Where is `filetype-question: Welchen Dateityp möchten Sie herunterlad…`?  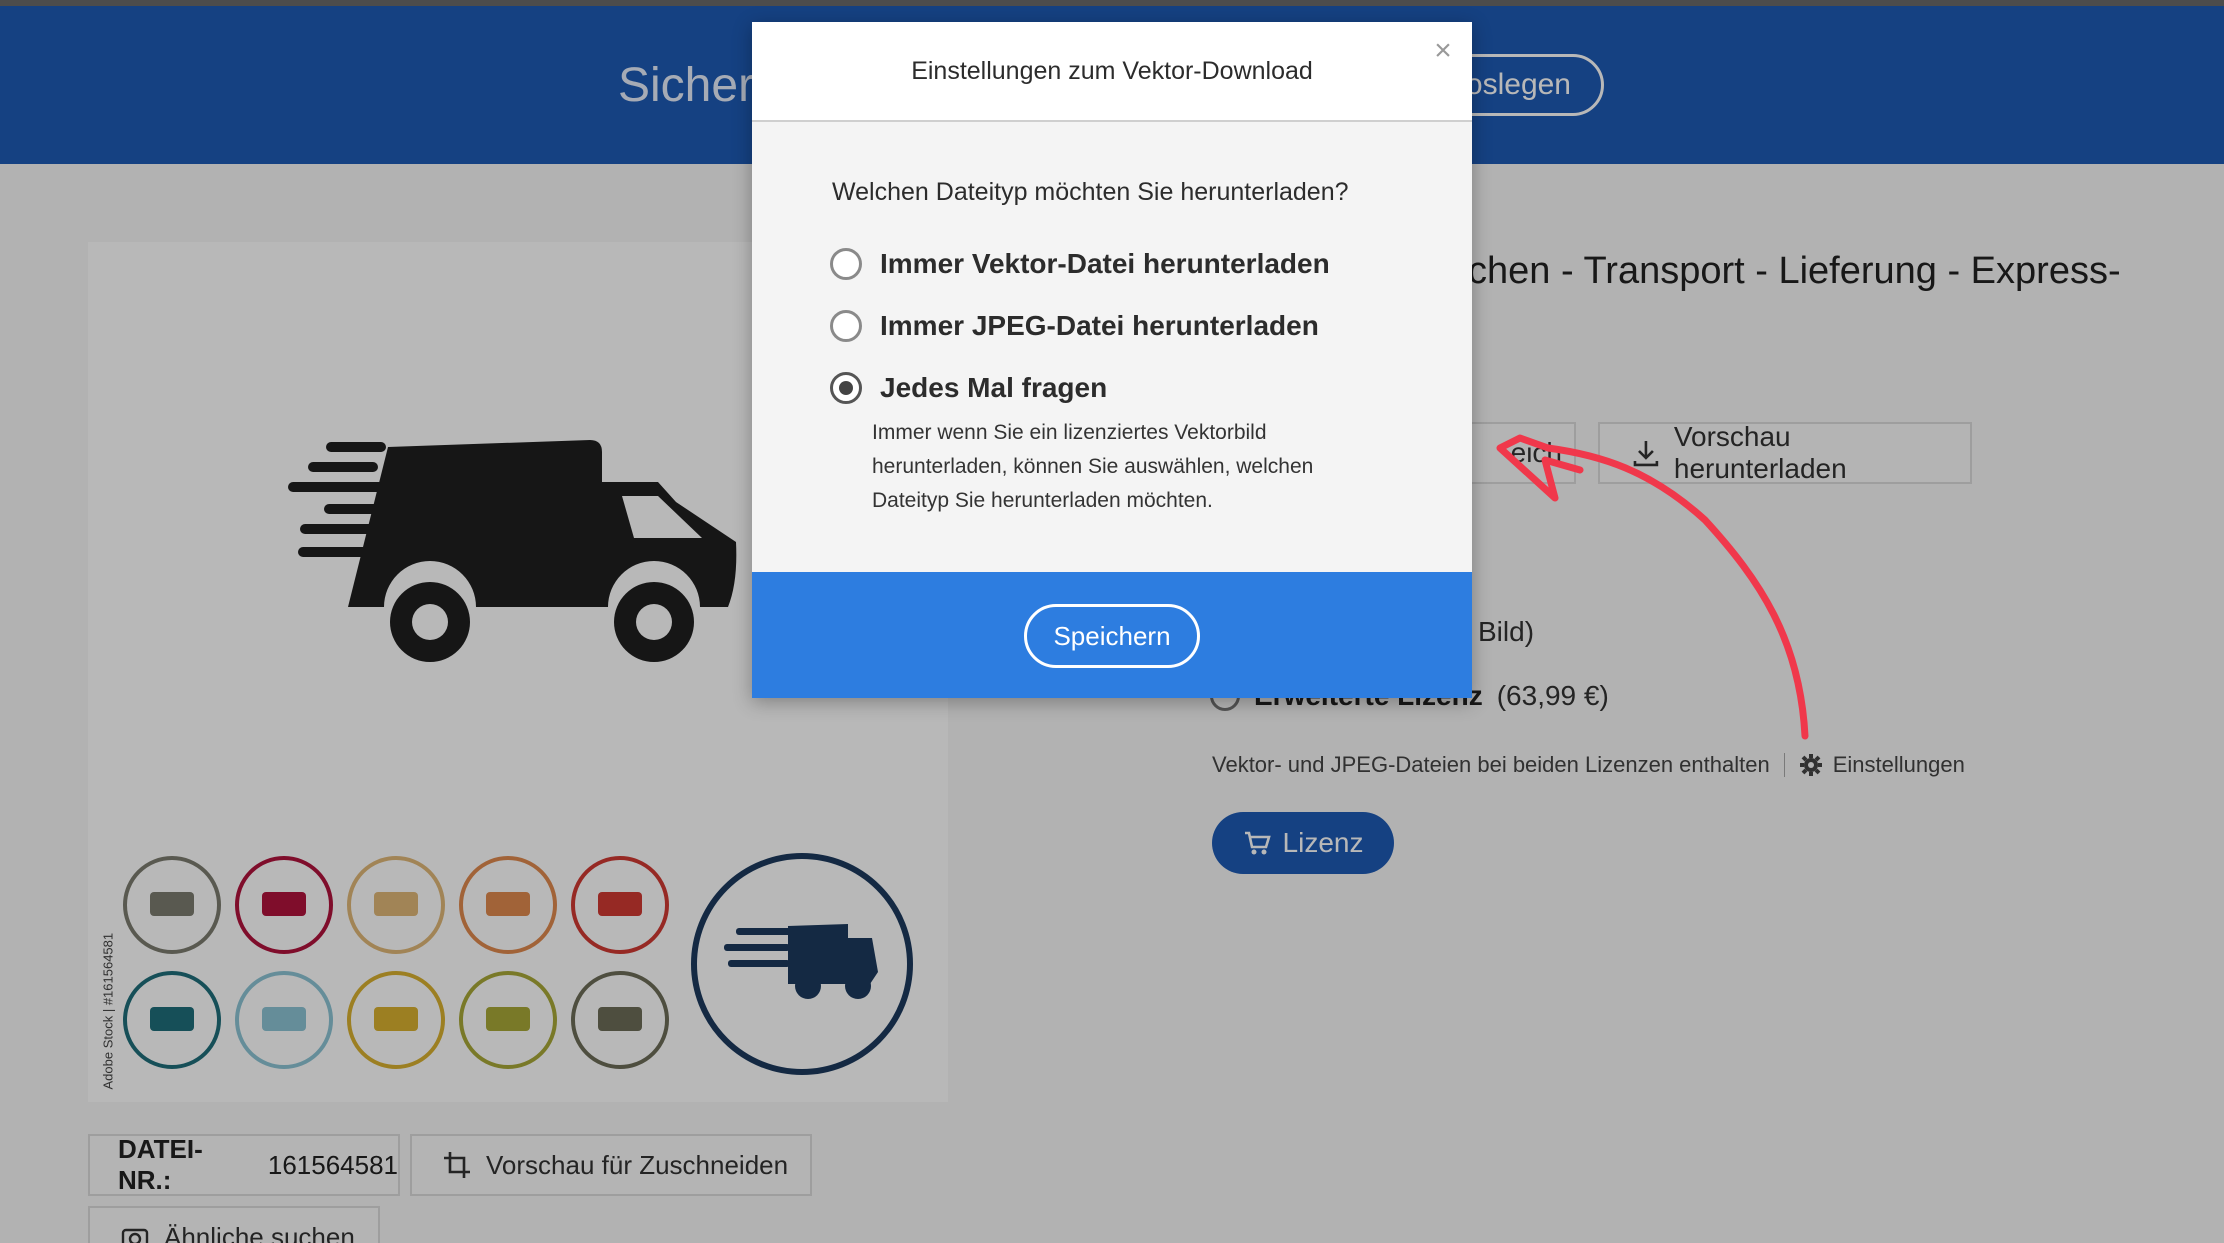 filetype-question: Welchen Dateityp möchten Sie herunterlad… is located at coordinates (1090, 192).